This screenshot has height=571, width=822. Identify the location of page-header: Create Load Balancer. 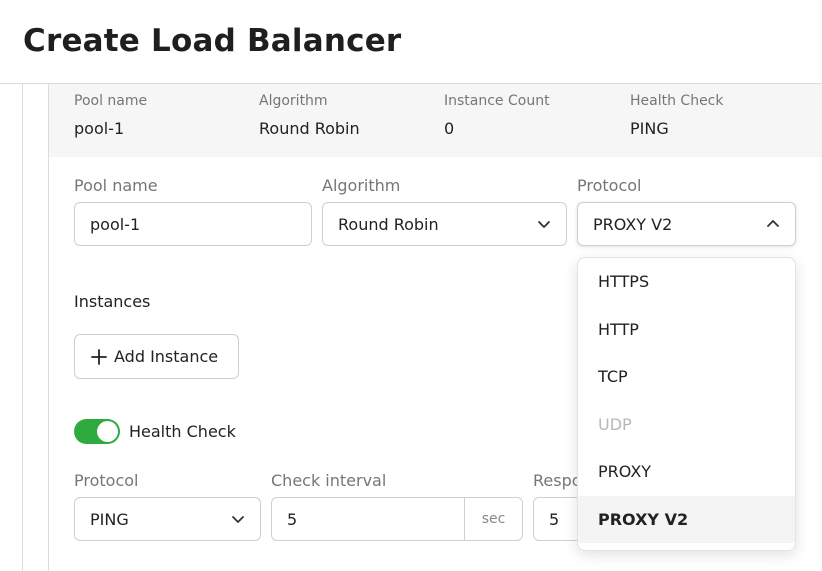
(411, 42).